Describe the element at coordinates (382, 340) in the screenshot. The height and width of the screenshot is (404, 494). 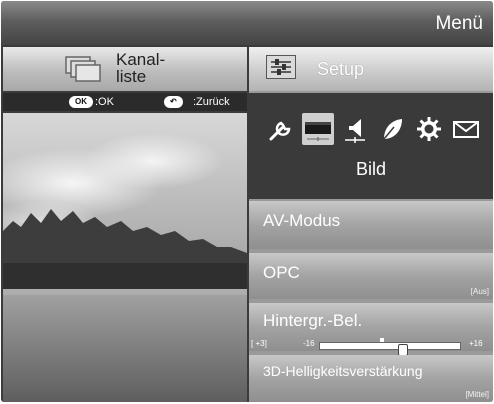
I see `slider-zero-marker` at that location.